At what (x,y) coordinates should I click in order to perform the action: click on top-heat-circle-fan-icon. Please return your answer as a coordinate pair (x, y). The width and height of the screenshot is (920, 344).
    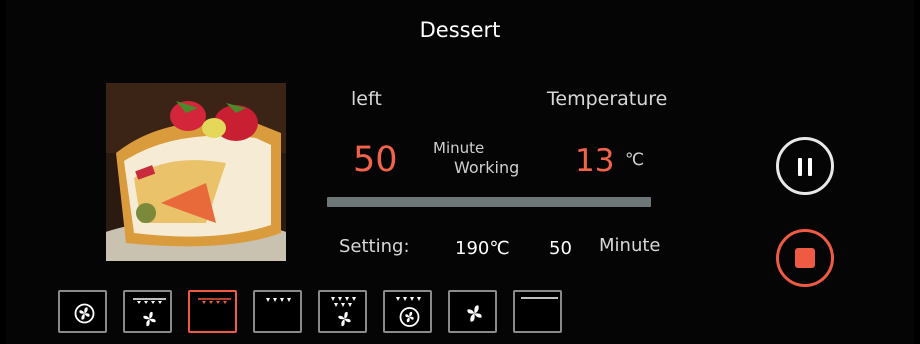
    Looking at the image, I should click on (408, 312).